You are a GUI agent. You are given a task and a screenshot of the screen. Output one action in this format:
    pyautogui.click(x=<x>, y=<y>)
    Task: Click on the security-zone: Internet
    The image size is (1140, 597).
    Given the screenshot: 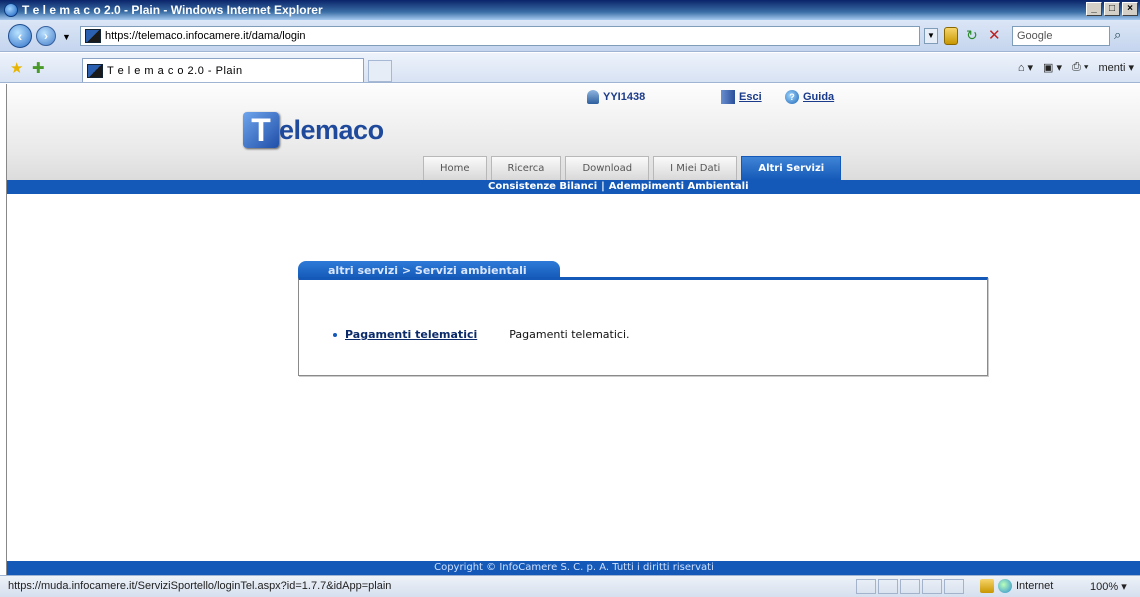 What is the action you would take?
    pyautogui.click(x=1016, y=586)
    